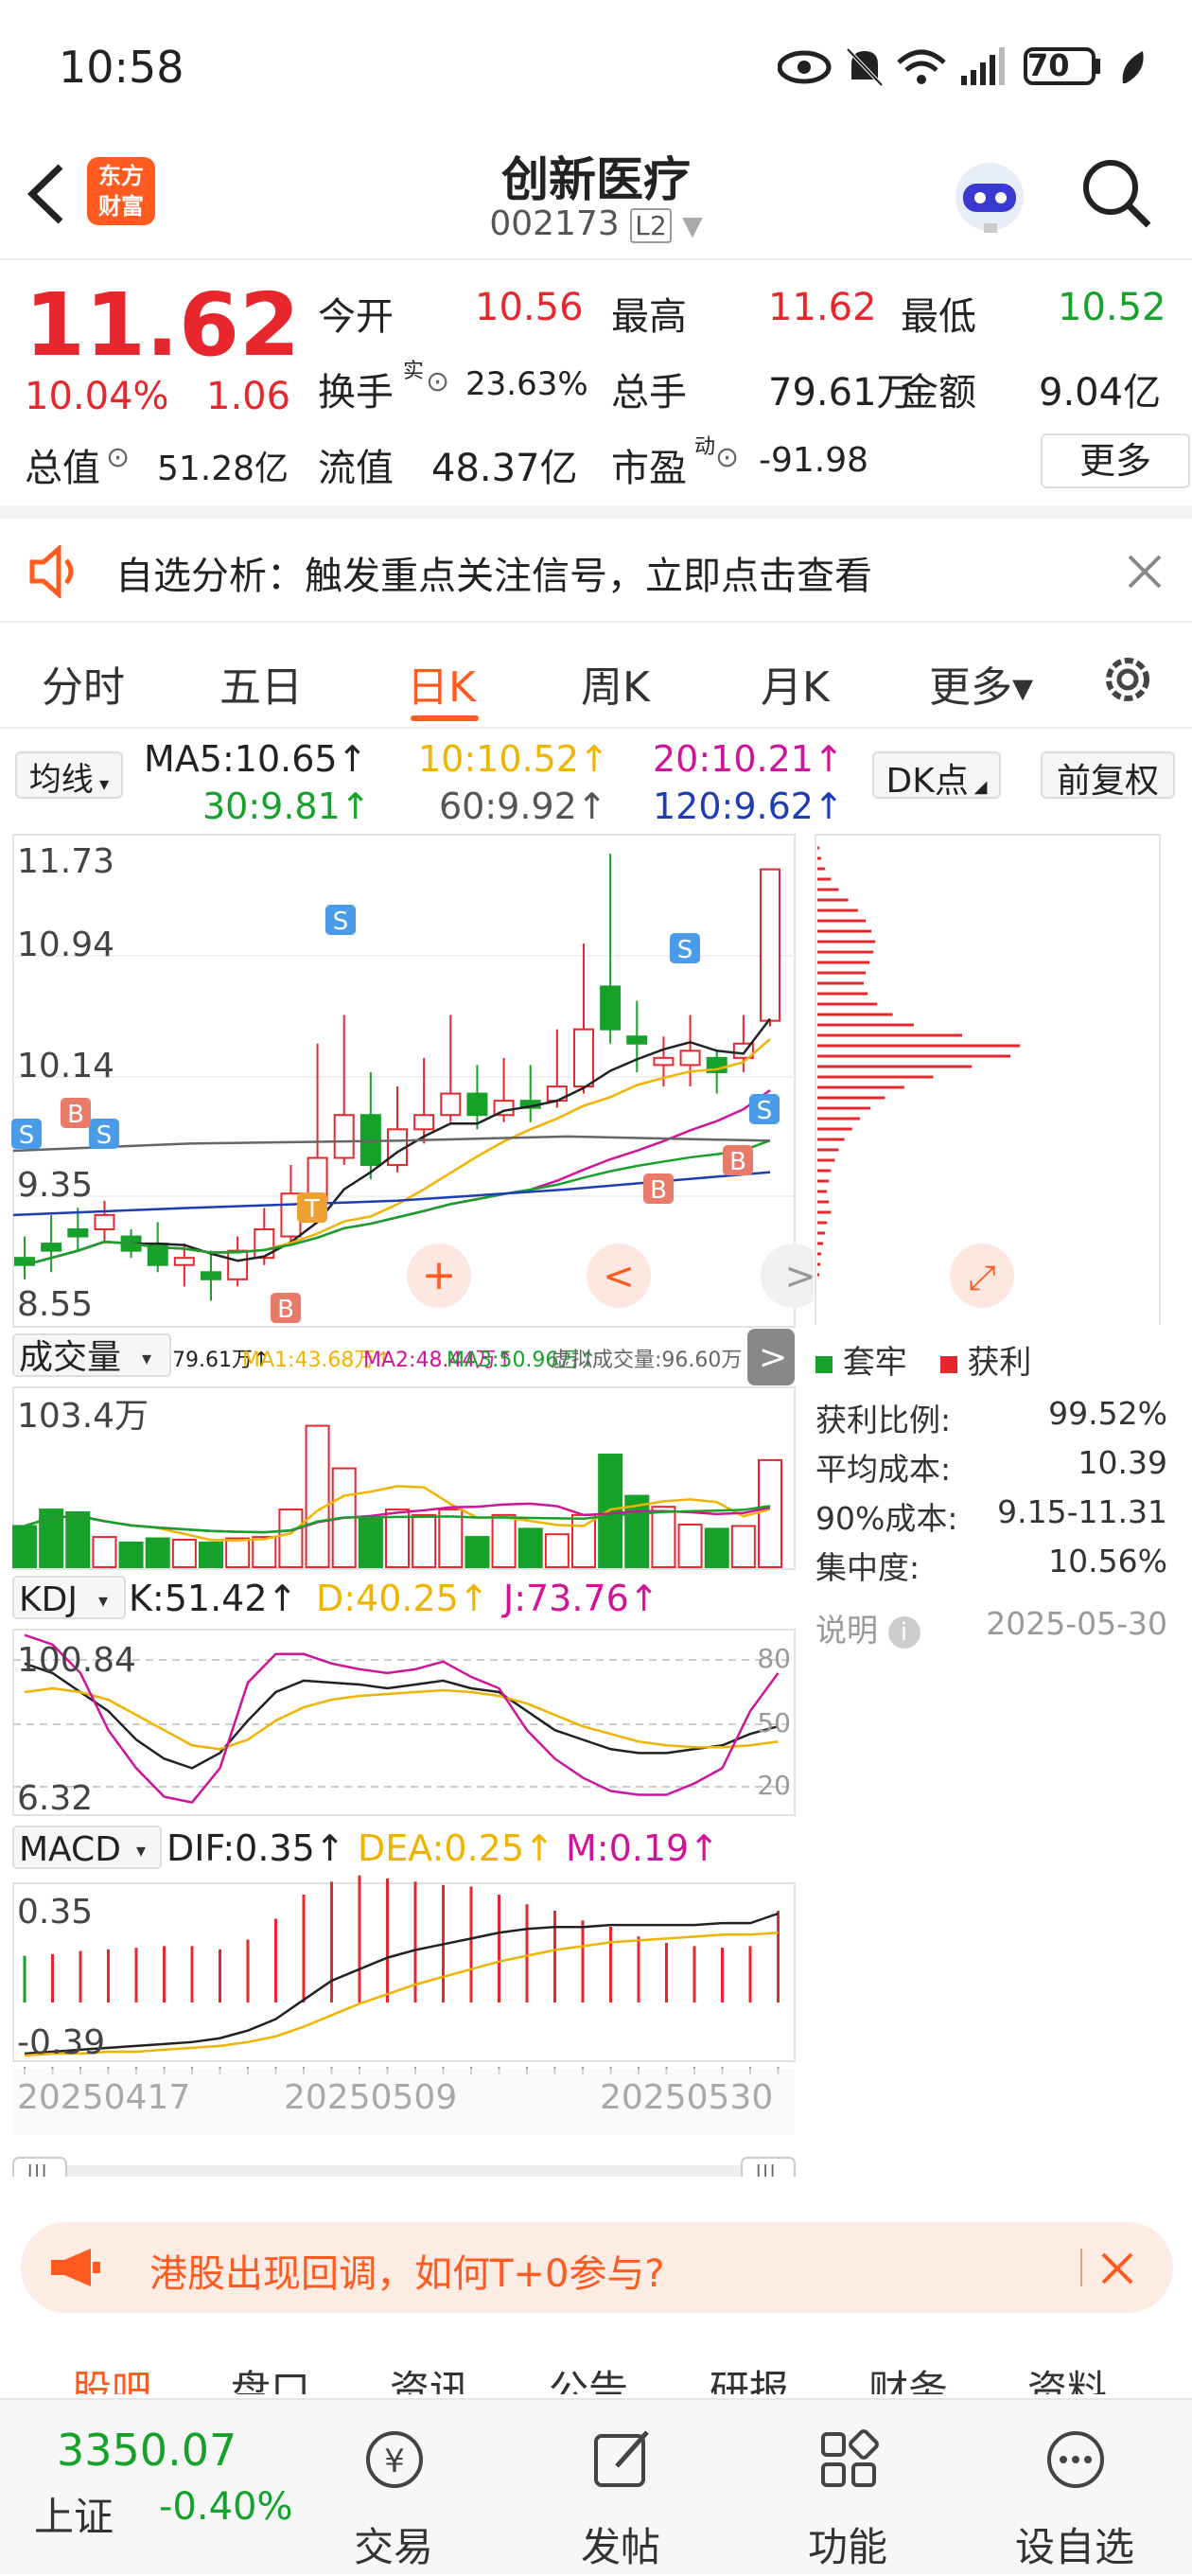 This screenshot has height=2576, width=1192. Describe the element at coordinates (163, 325) in the screenshot. I see `current-price: 11.62` at that location.